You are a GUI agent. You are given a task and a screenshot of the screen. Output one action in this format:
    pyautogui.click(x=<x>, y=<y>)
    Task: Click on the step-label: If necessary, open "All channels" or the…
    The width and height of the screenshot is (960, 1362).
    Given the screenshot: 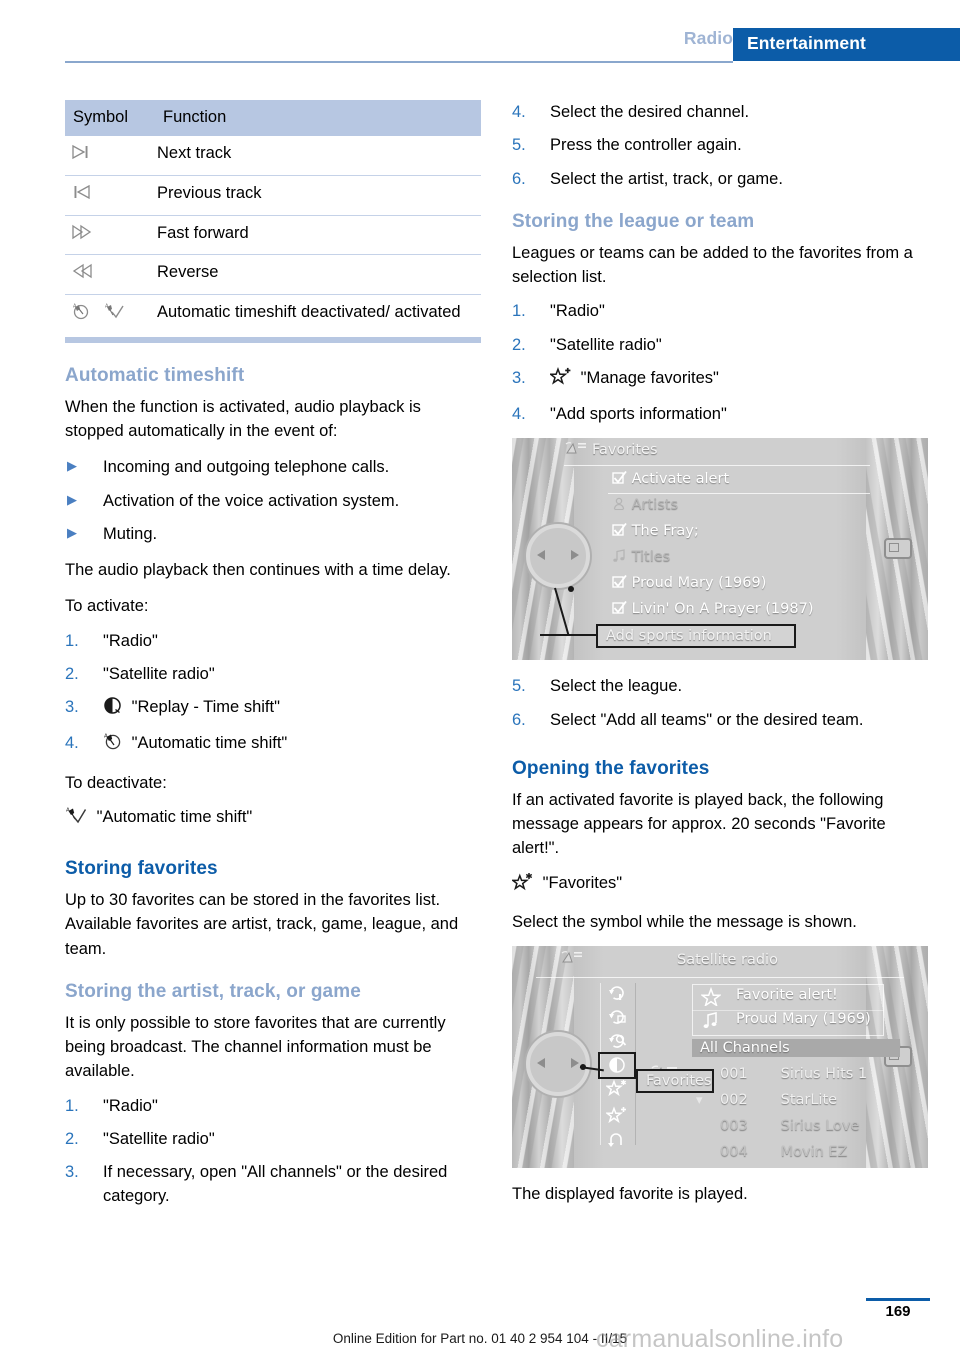 What is the action you would take?
    pyautogui.click(x=275, y=1184)
    